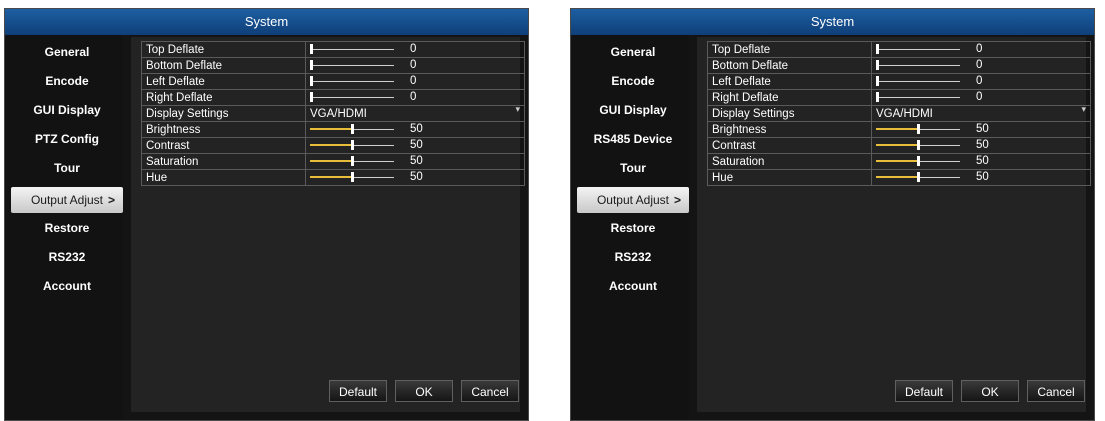 The height and width of the screenshot is (421, 1105). What do you see at coordinates (789, 49) in the screenshot?
I see `setting-label: Top Deflate` at bounding box center [789, 49].